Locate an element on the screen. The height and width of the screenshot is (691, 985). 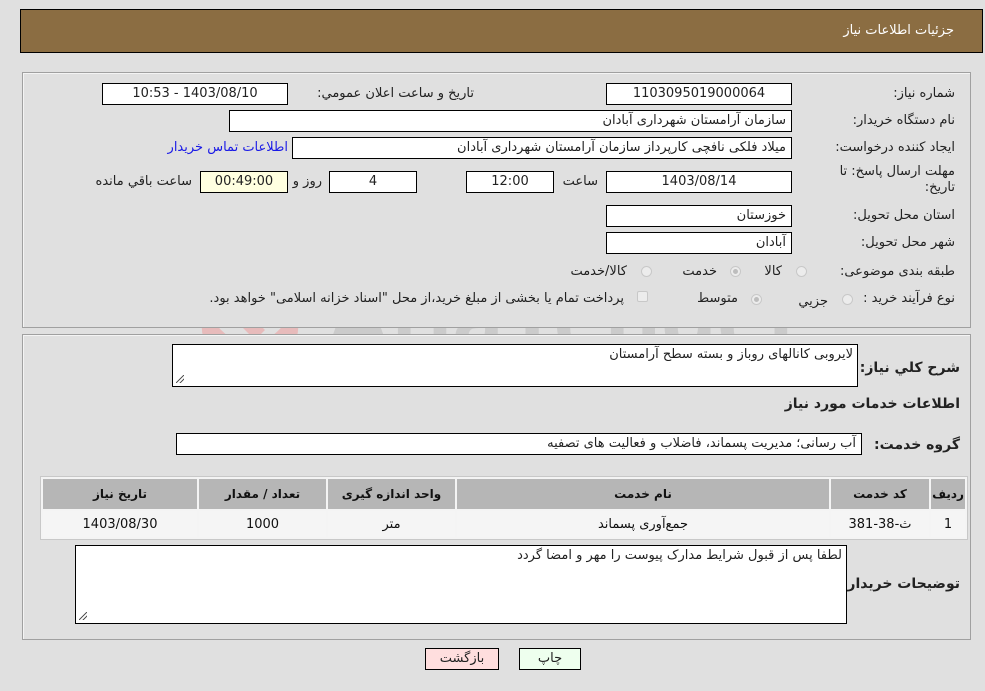
buyer-org-field: سازمان آرامستان شهرداری آبادان is located at coordinates (510, 121).